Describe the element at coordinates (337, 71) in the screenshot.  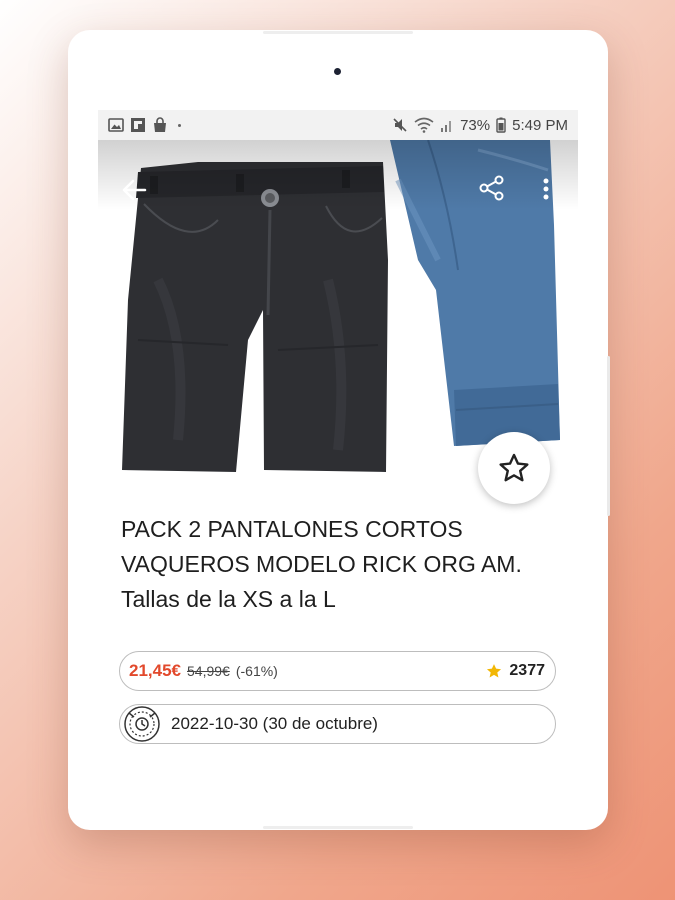
I see `front-camera` at that location.